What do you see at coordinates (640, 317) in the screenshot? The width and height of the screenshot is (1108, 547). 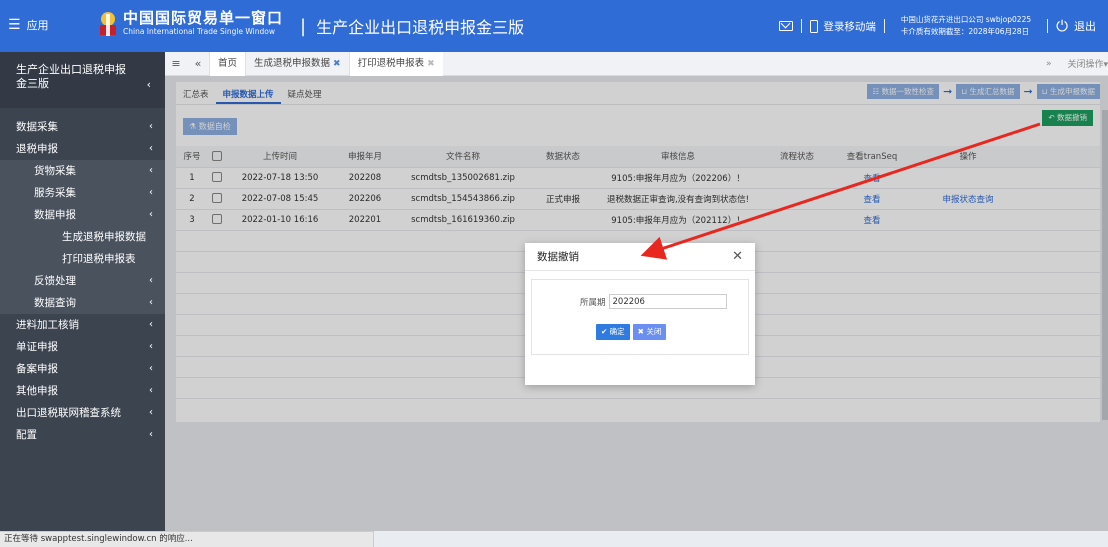 I see `dialog-body: 所属期 ✔ 确定 ✖ 关闭` at bounding box center [640, 317].